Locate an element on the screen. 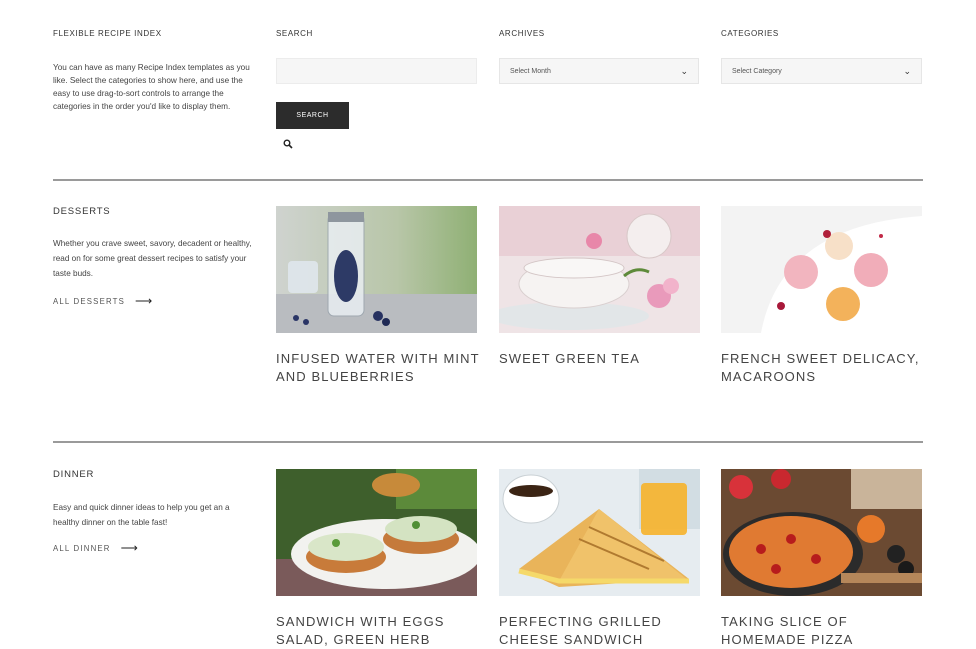  section-title-desserts: DESSERTS is located at coordinates (82, 211).